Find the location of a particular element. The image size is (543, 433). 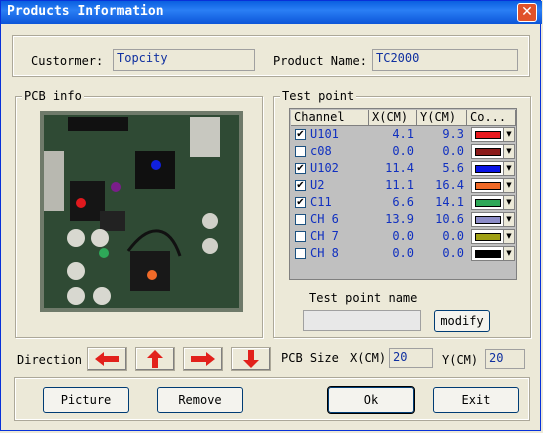

channel-name: C11 is located at coordinates (321, 202).